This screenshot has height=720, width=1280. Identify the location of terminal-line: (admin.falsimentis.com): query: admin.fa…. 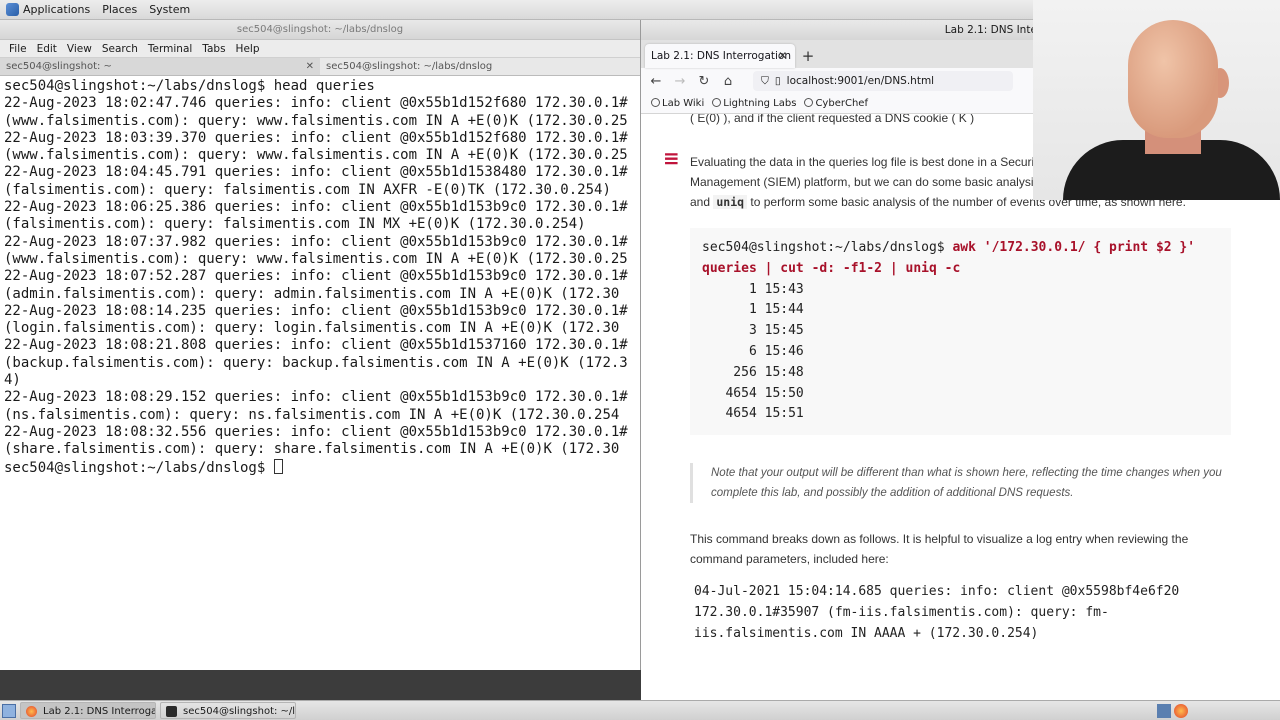
(312, 293).